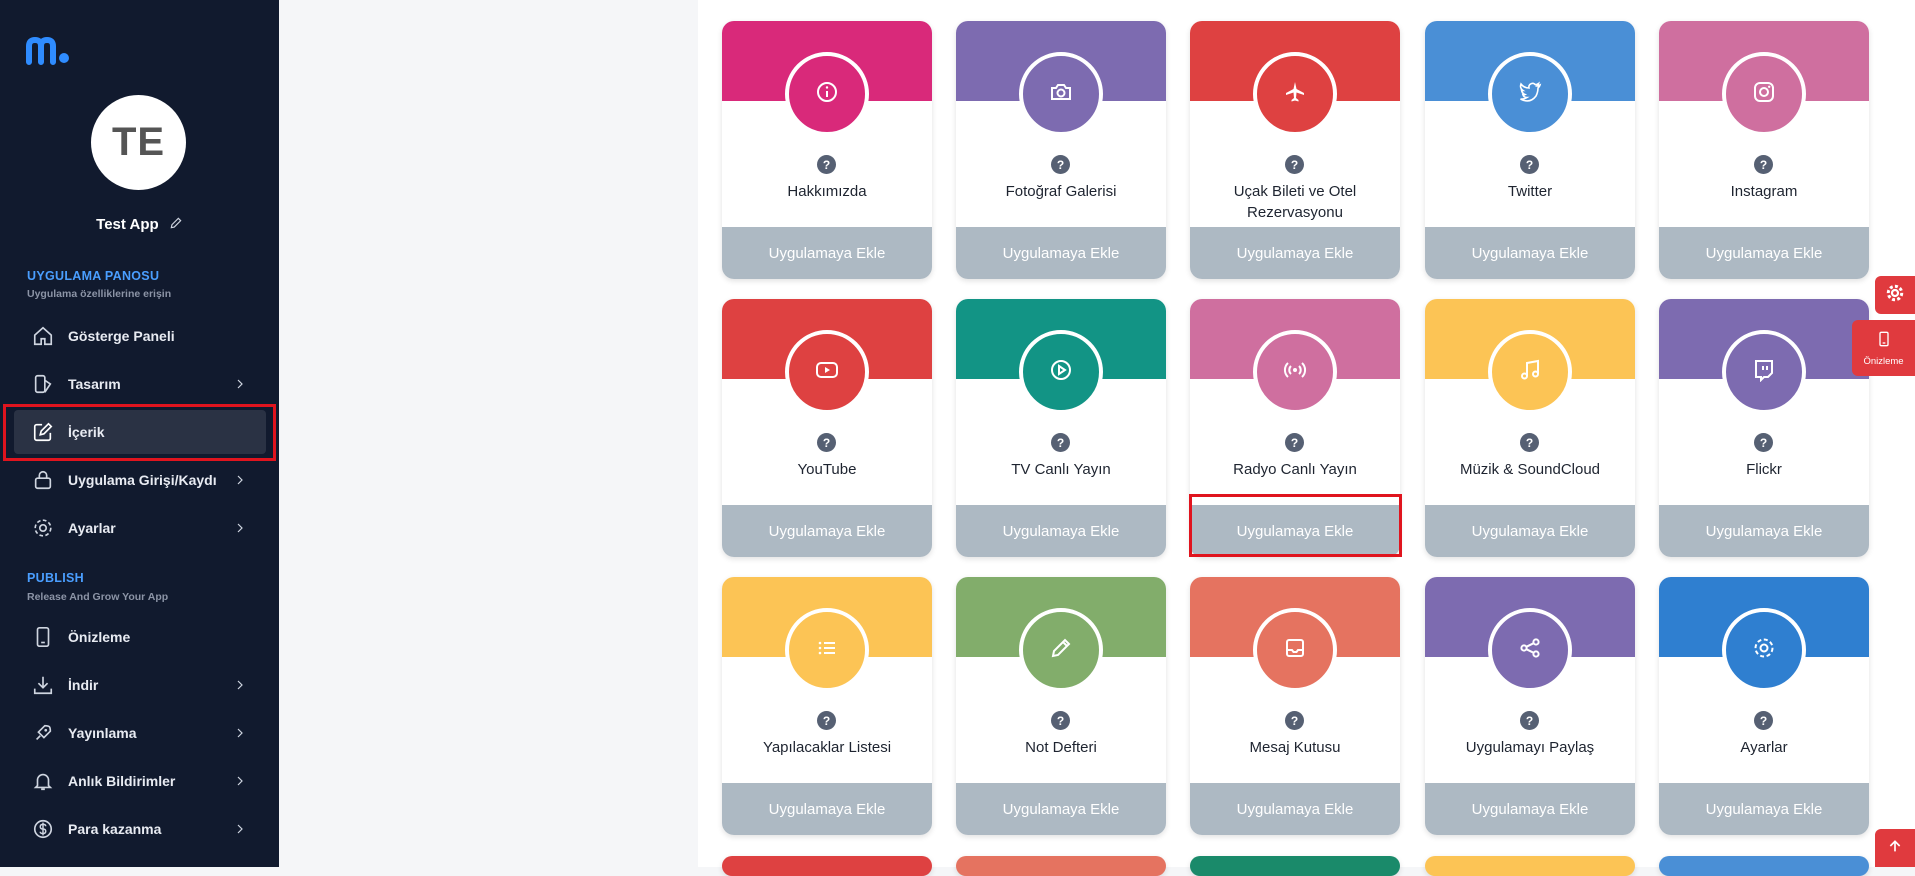 Image resolution: width=1915 pixels, height=876 pixels. What do you see at coordinates (122, 781) in the screenshot?
I see `sidebar-item-label: Anlık Bildirimler` at bounding box center [122, 781].